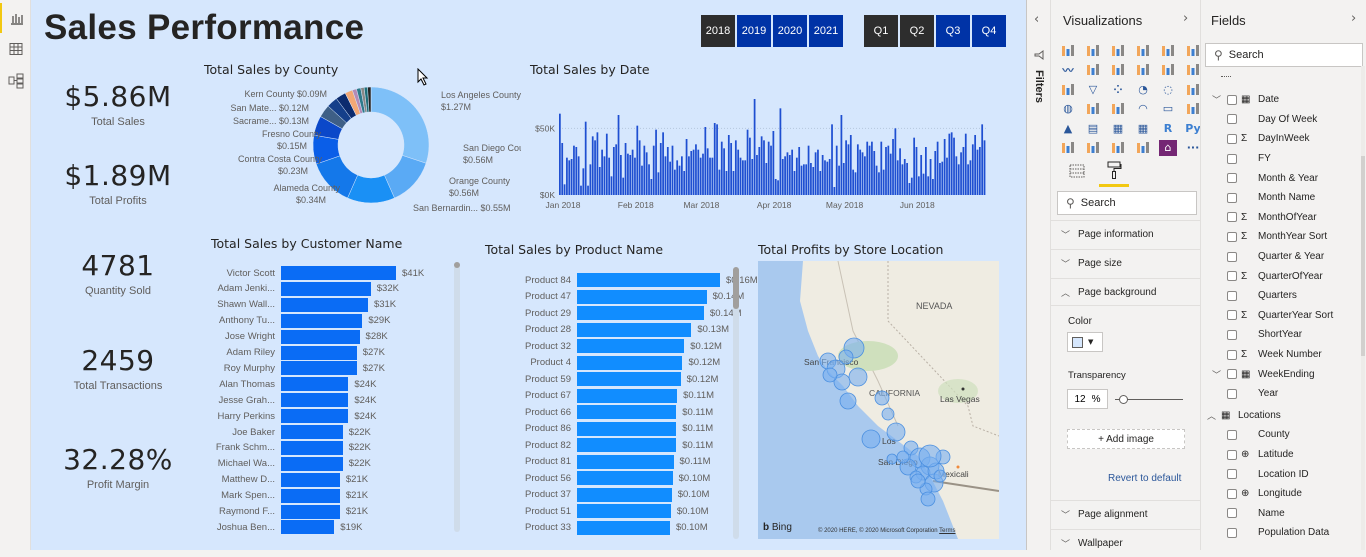 The width and height of the screenshot is (1366, 557). Describe the element at coordinates (1283, 218) in the screenshot. I see `field-item: Σ MonthOfYear` at that location.